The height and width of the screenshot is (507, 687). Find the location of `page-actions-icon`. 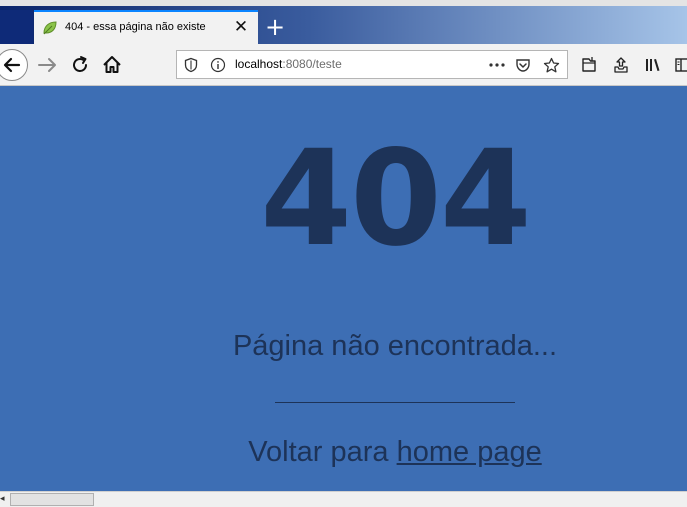

page-actions-icon is located at coordinates (496, 65).